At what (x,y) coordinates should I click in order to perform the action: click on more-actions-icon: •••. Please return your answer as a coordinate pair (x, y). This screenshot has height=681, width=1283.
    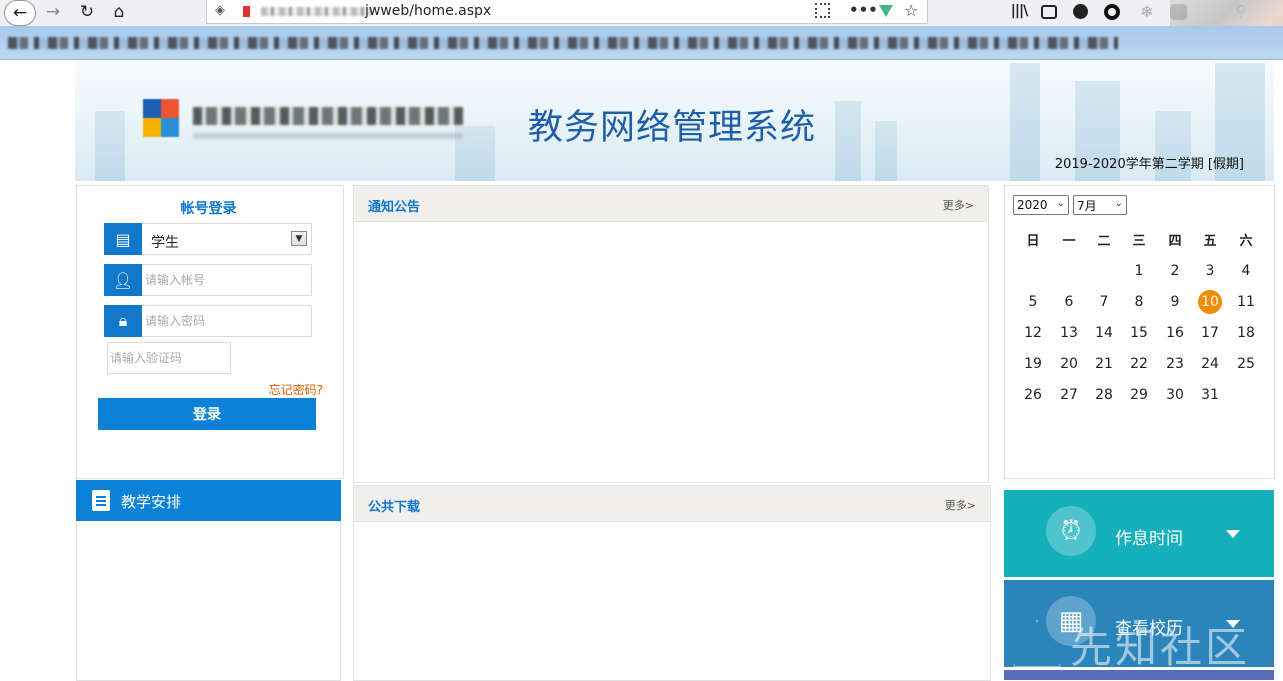
    Looking at the image, I should click on (863, 10).